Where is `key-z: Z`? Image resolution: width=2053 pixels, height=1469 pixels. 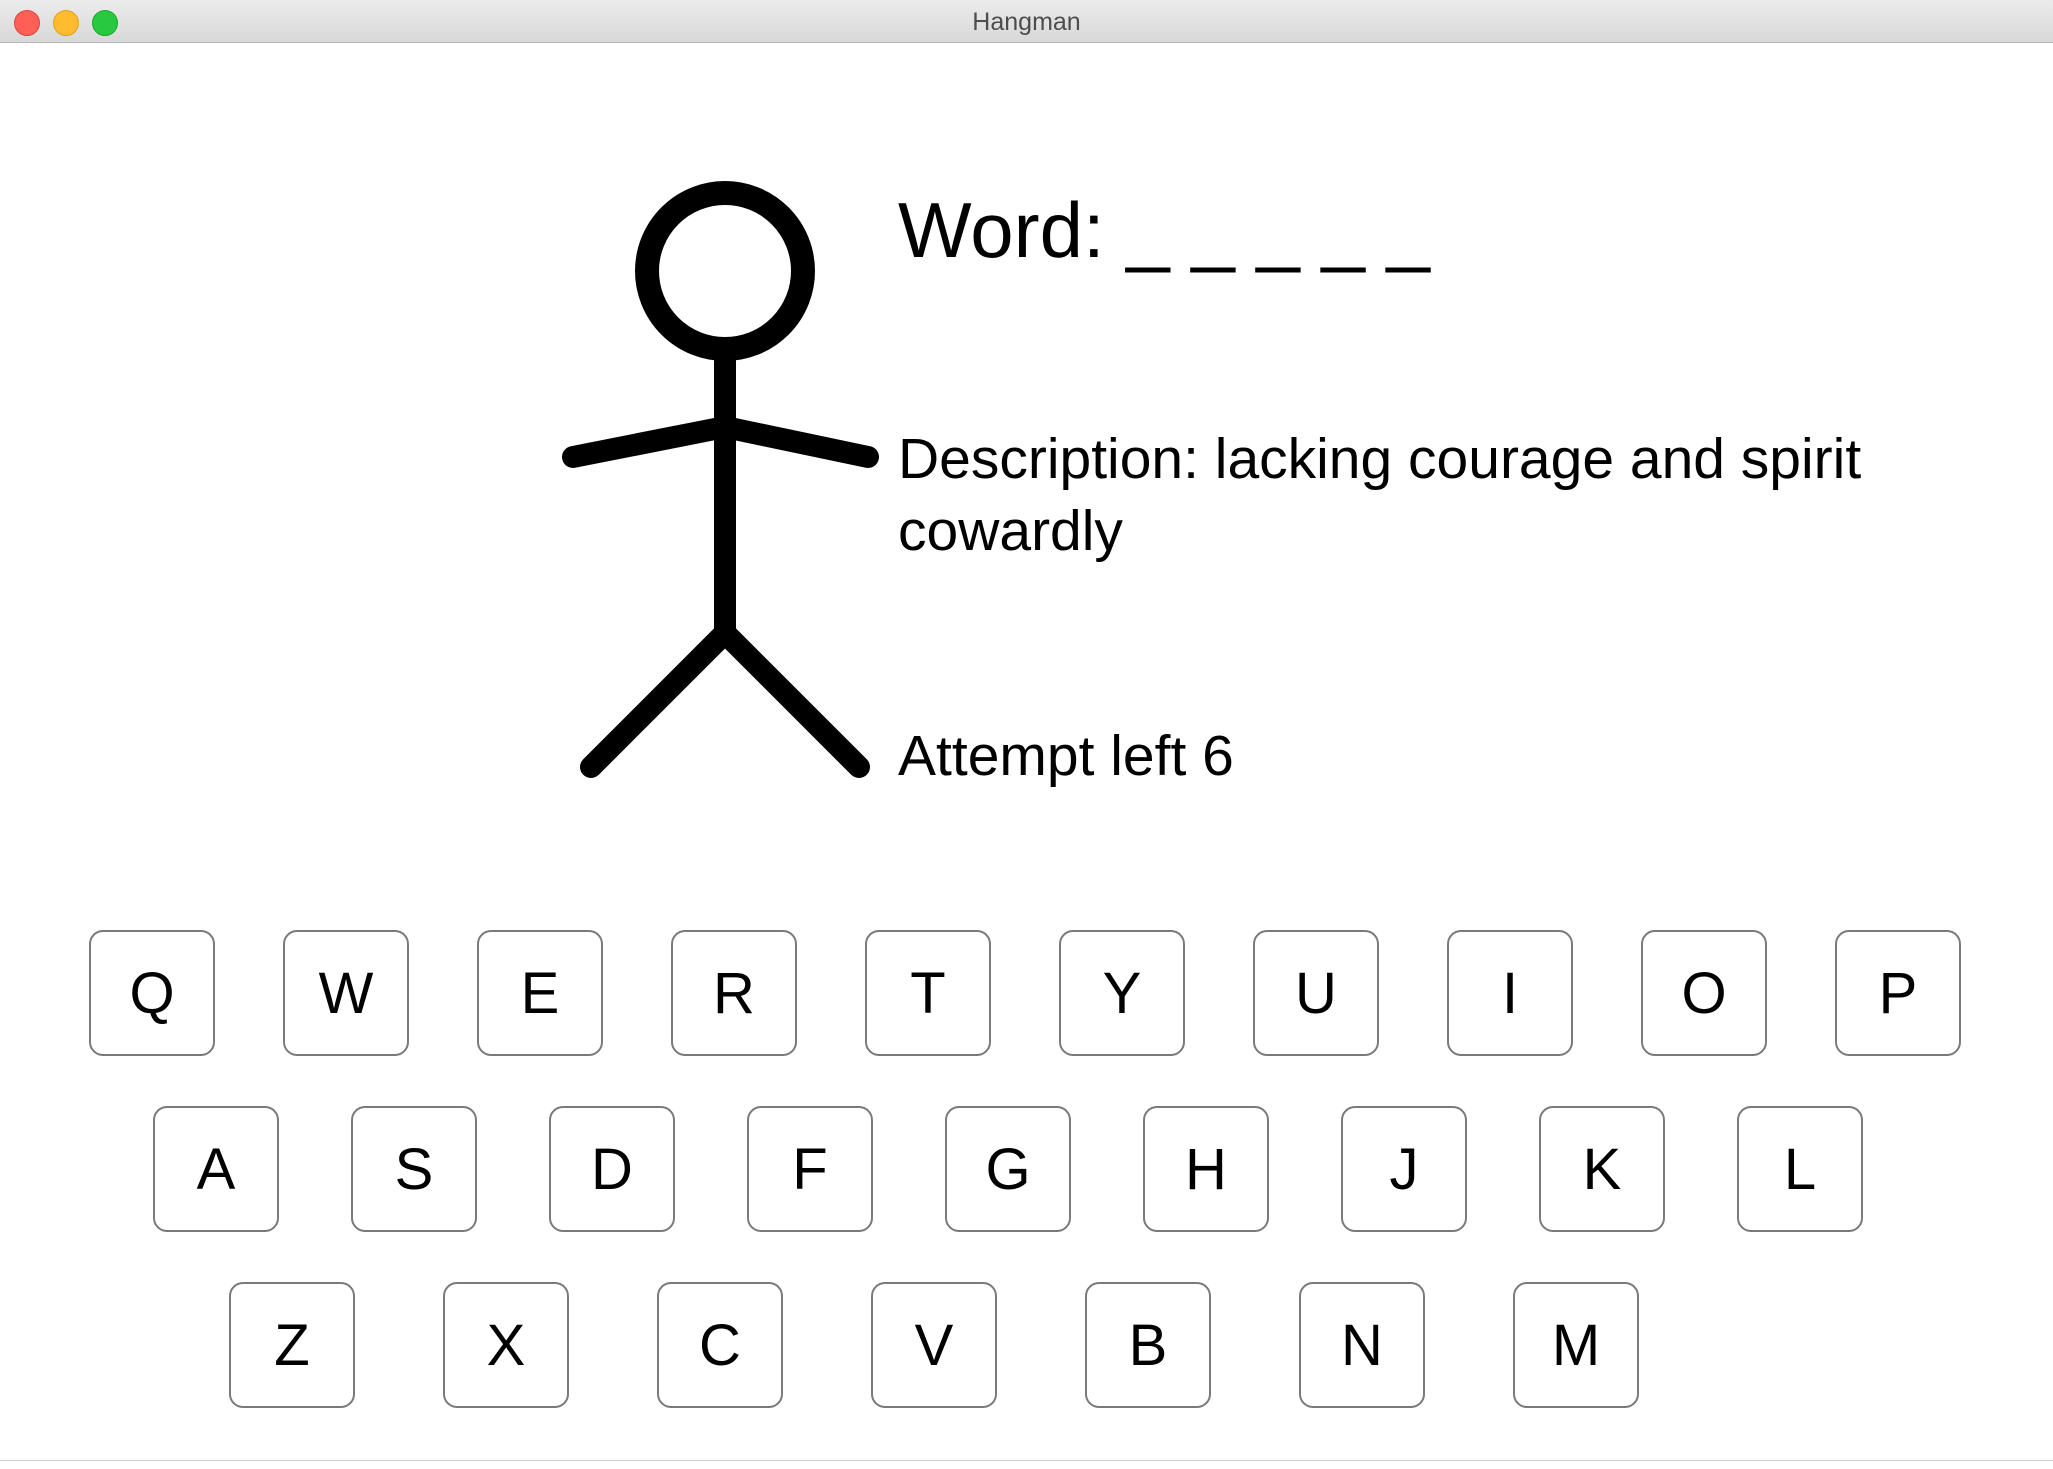
key-z: Z is located at coordinates (292, 1345).